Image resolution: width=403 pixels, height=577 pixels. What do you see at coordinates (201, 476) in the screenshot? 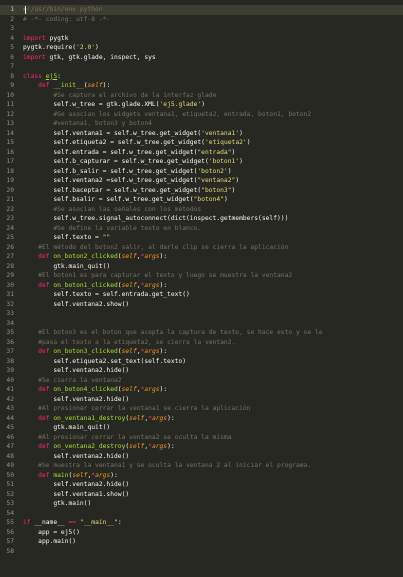
I see `code-line: 50 def main(self,*args):` at bounding box center [201, 476].